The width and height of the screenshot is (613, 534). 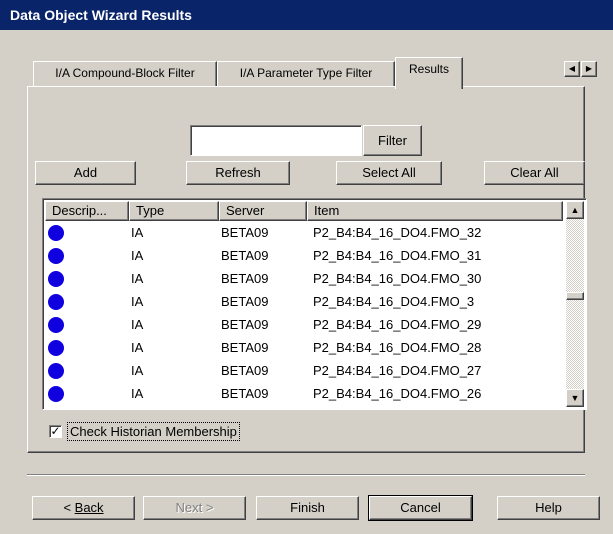 I want to click on finish-button: Finish, so click(x=307, y=508).